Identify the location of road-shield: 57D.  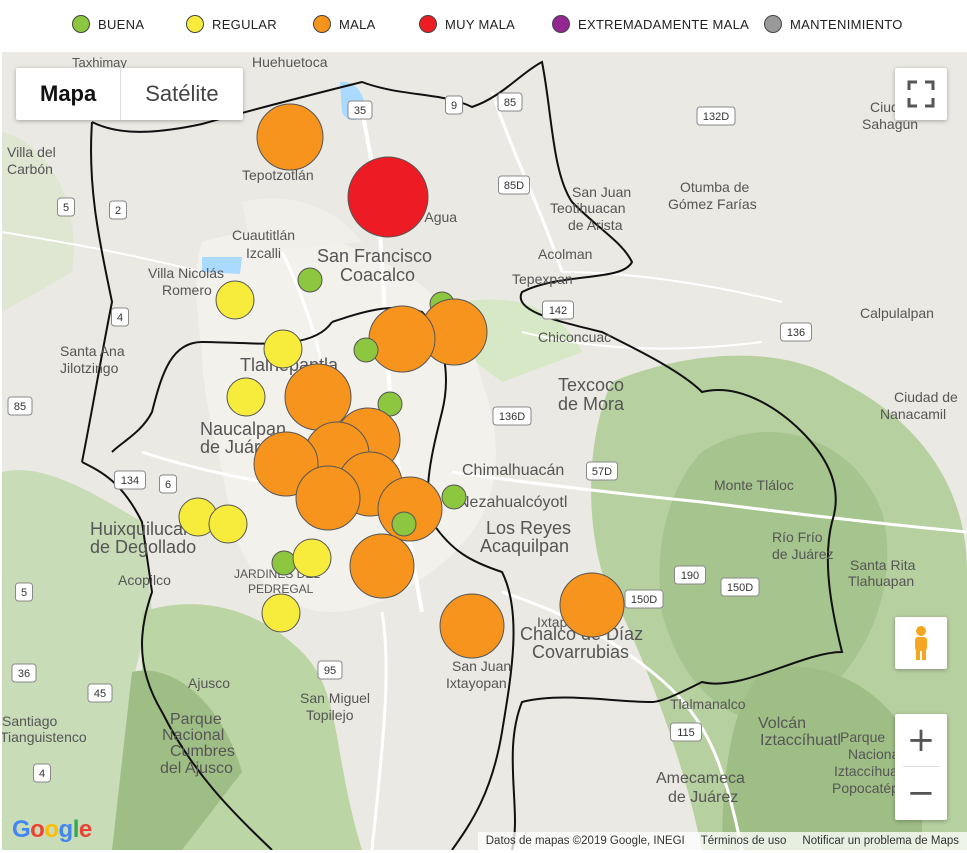
(602, 471).